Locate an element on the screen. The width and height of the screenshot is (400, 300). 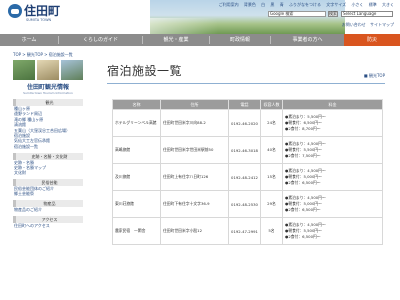
furigana-button: ふりがなをつける is located at coordinates (305, 4).